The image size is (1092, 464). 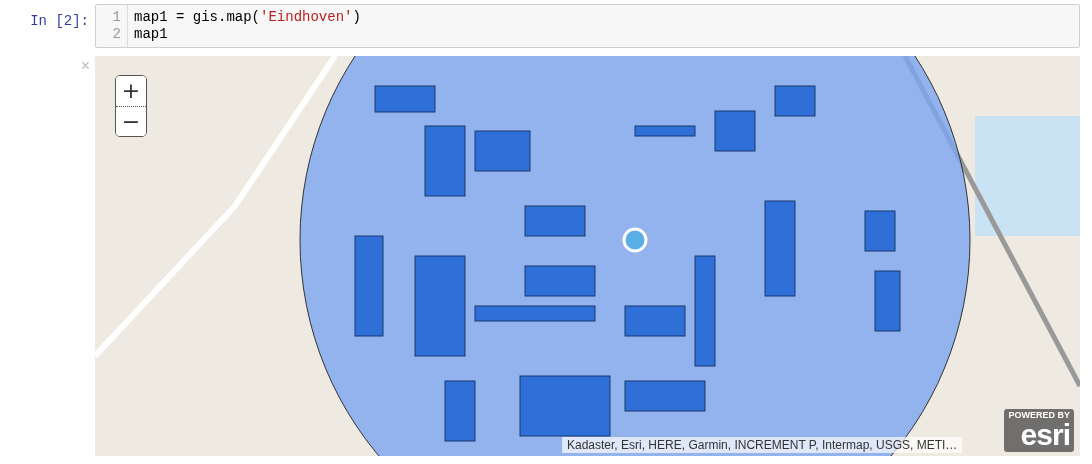 What do you see at coordinates (247, 17) in the screenshot?
I see `code-line: map1 = gis.map('Eindhoven')` at bounding box center [247, 17].